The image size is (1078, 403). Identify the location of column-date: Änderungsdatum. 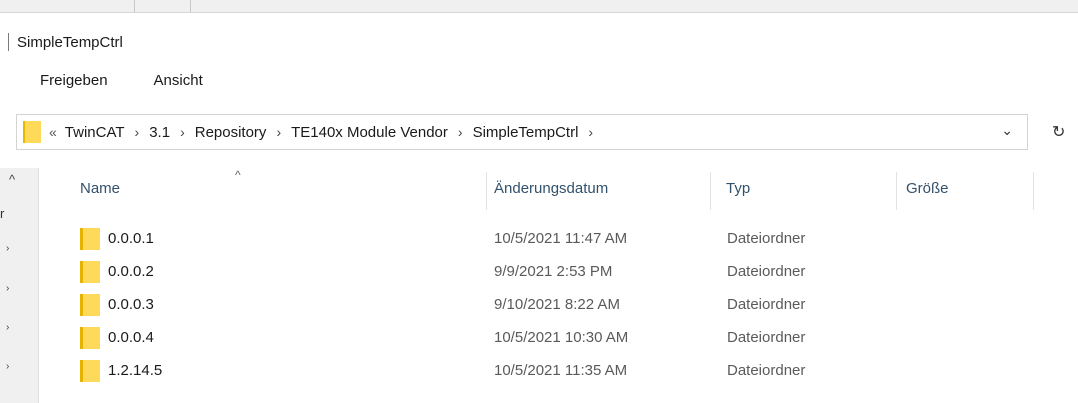
(551, 188).